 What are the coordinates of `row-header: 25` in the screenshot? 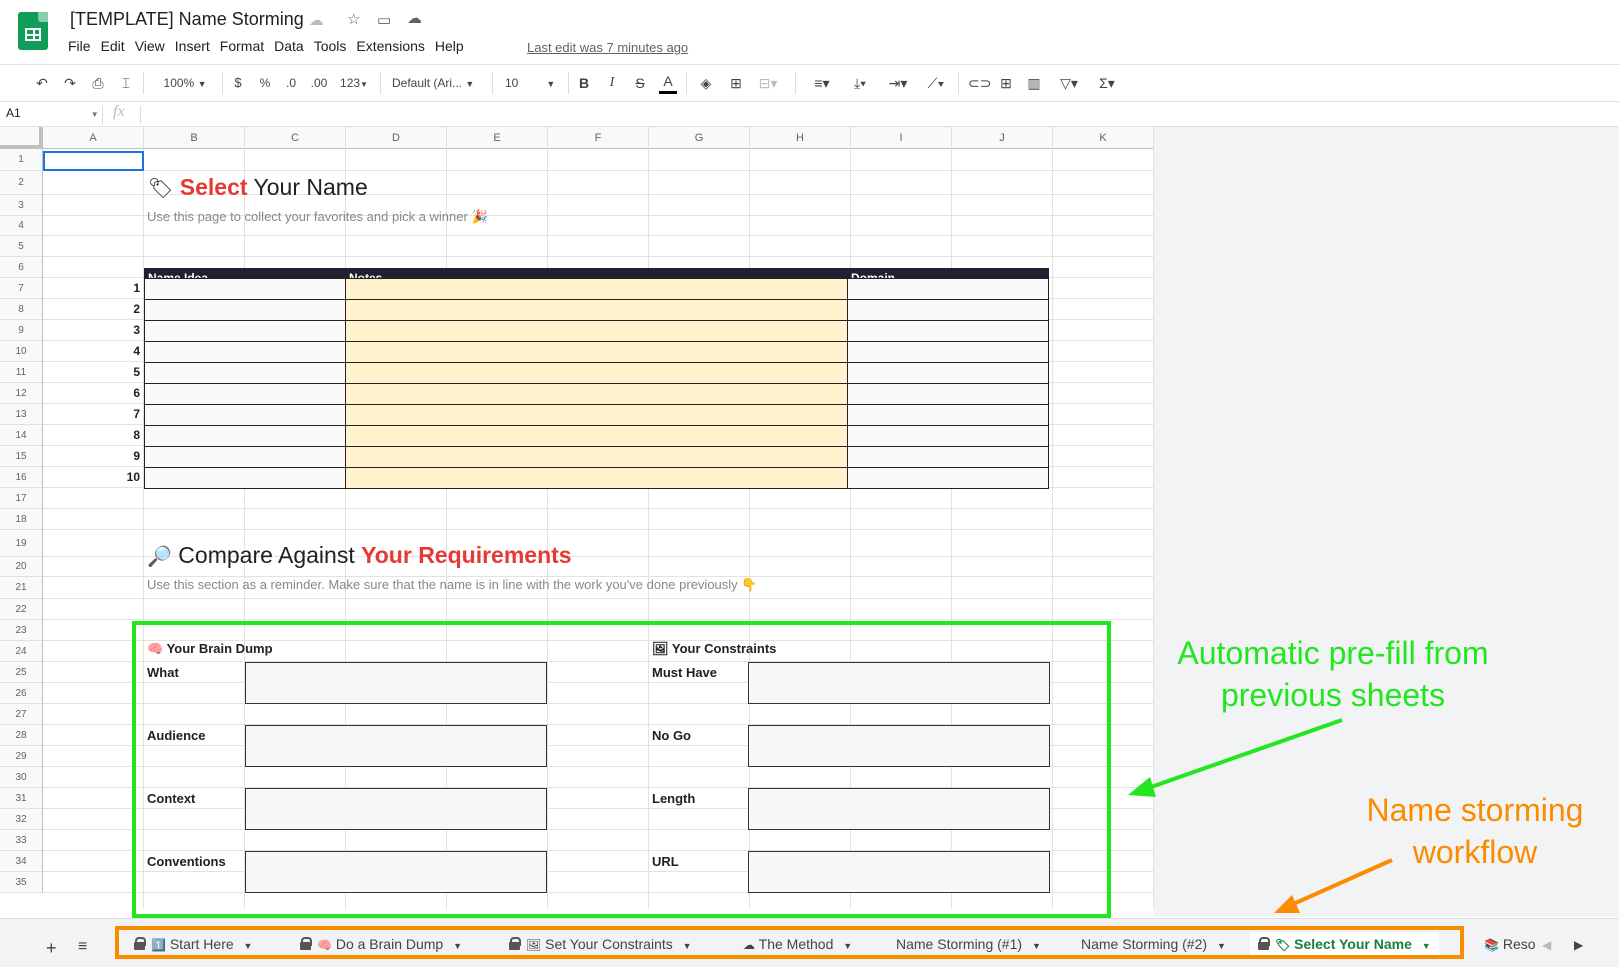 It's located at (21, 672).